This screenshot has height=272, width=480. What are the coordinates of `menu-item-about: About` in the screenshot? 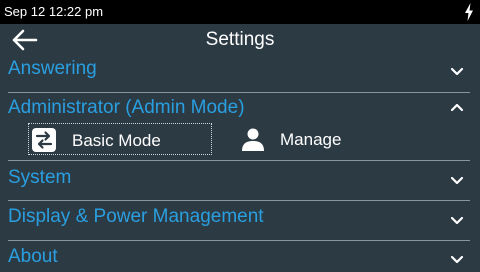 It's located at (240, 256).